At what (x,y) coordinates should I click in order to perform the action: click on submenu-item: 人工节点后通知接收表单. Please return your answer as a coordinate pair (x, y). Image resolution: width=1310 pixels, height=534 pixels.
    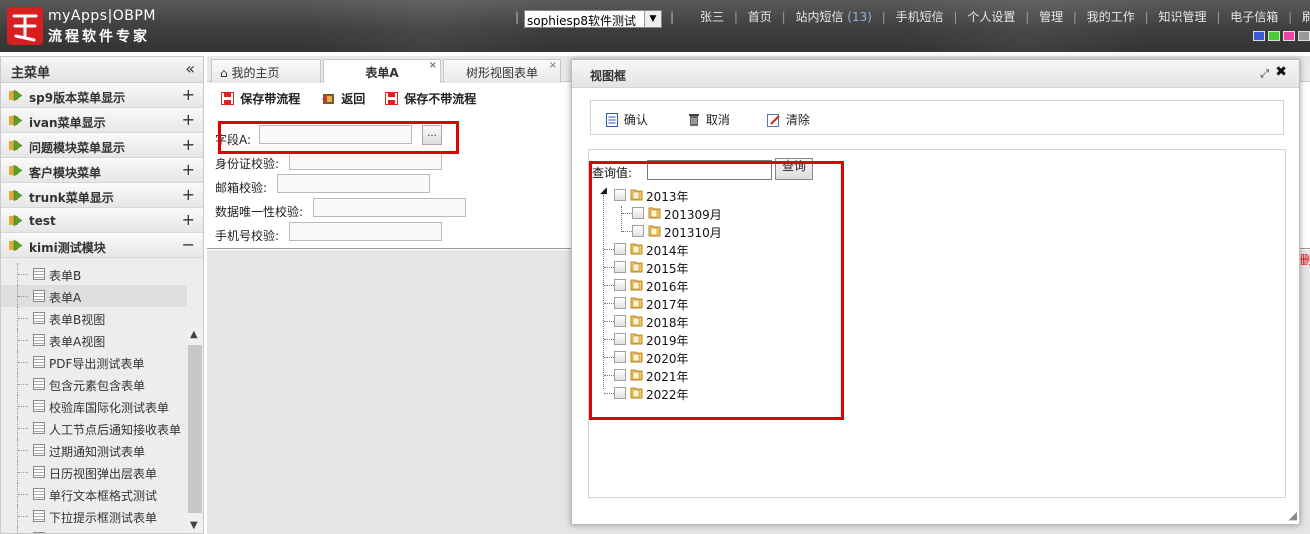
    Looking at the image, I should click on (94, 428).